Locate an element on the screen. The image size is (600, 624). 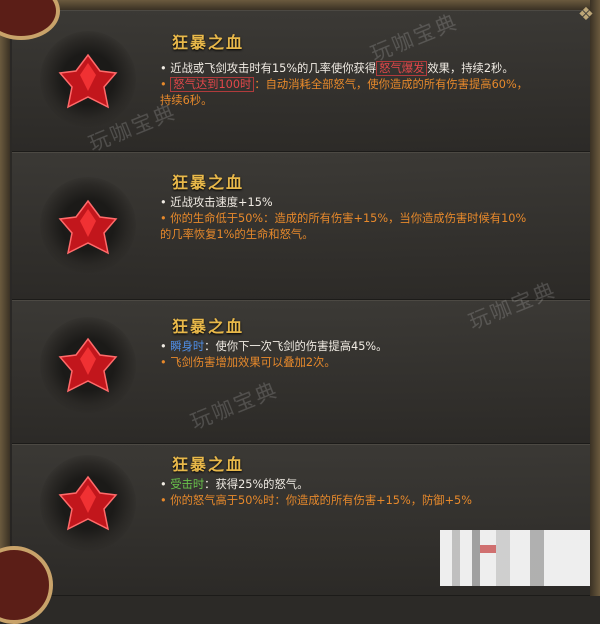
skill-line: 持续6秒。 is located at coordinates (186, 100).